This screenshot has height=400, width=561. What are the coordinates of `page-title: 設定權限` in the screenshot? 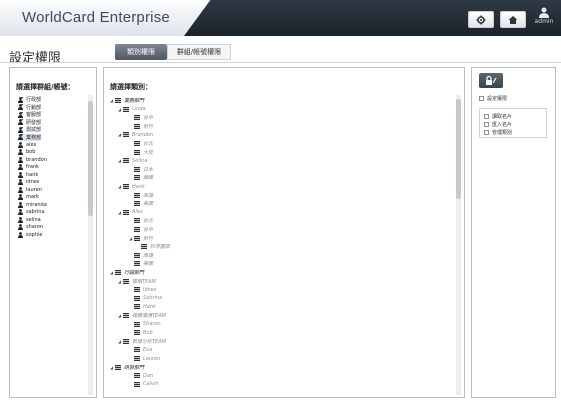 It's located at (35, 58).